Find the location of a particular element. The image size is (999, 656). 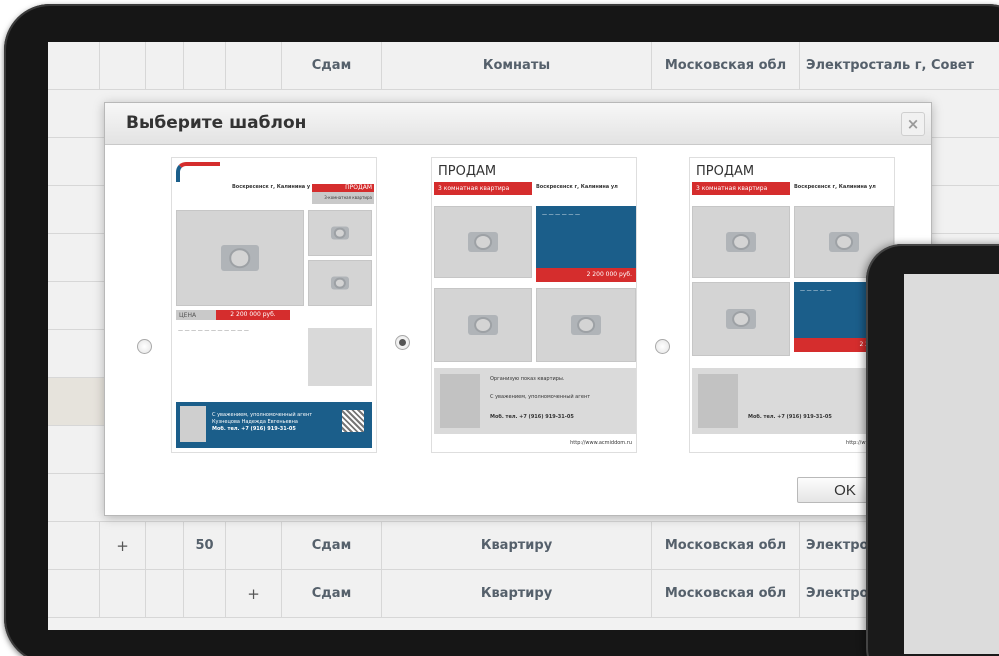

close-button: × is located at coordinates (913, 124).